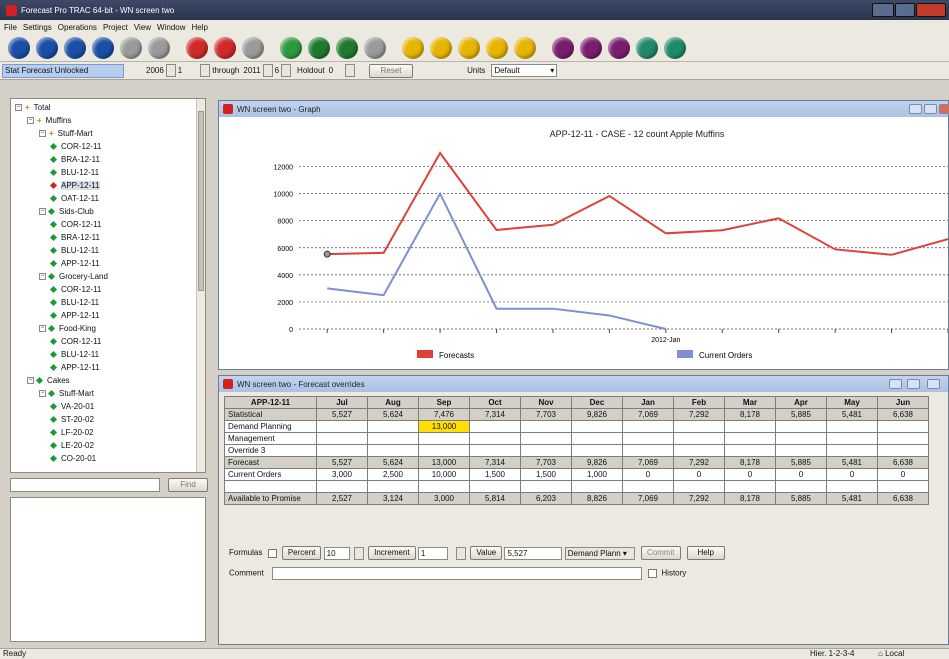 This screenshot has width=949, height=659. Describe the element at coordinates (19, 47) in the screenshot. I see `open-icon` at that location.